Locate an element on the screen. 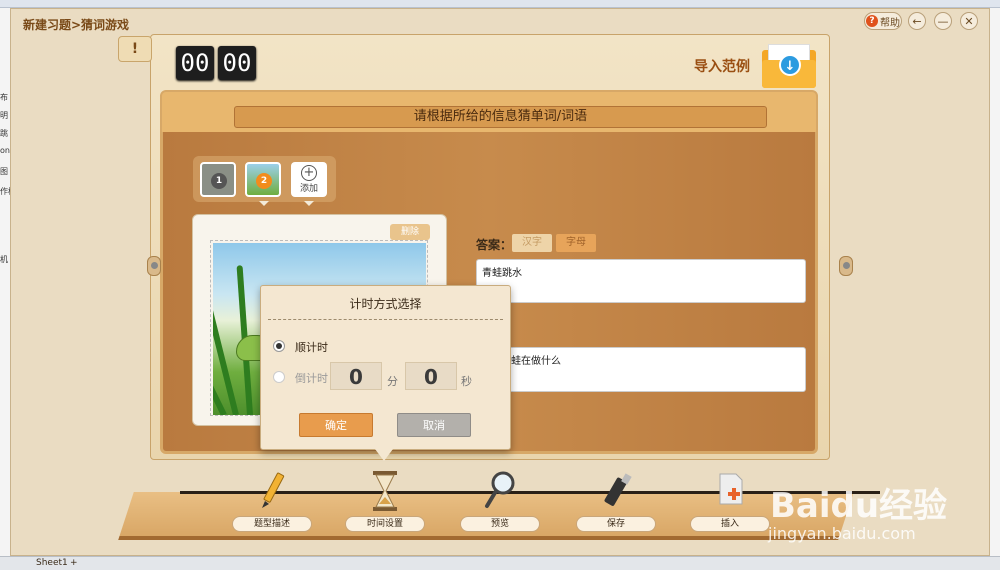  watermark-url: jingyan.baidu.com is located at coordinates (842, 533).